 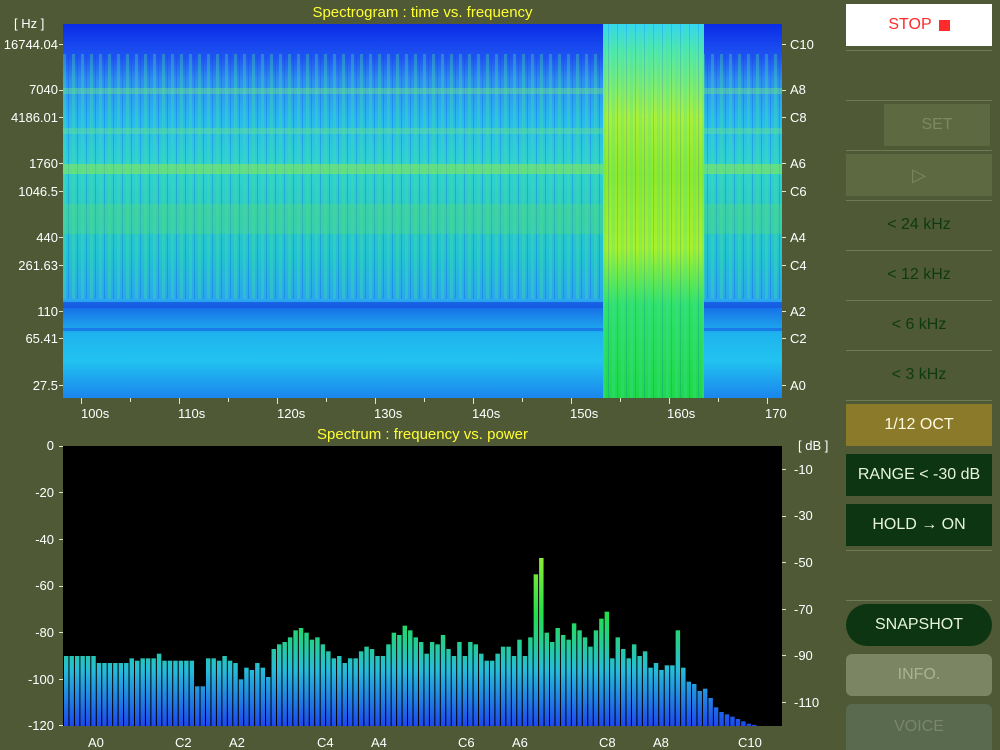 What do you see at coordinates (47, 311) in the screenshot?
I see `freq-label: 110` at bounding box center [47, 311].